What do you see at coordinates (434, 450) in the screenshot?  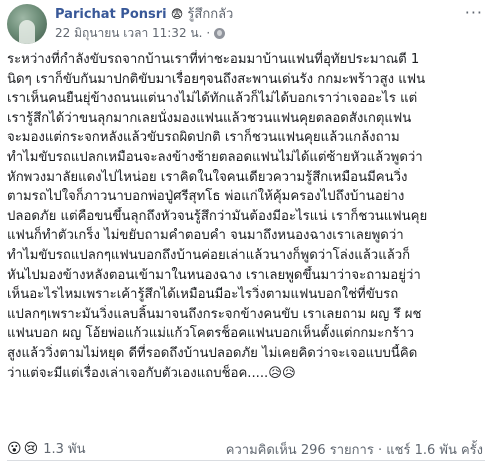 I see `share-count: แชร์ 1.6 พัน ครั้ง` at bounding box center [434, 450].